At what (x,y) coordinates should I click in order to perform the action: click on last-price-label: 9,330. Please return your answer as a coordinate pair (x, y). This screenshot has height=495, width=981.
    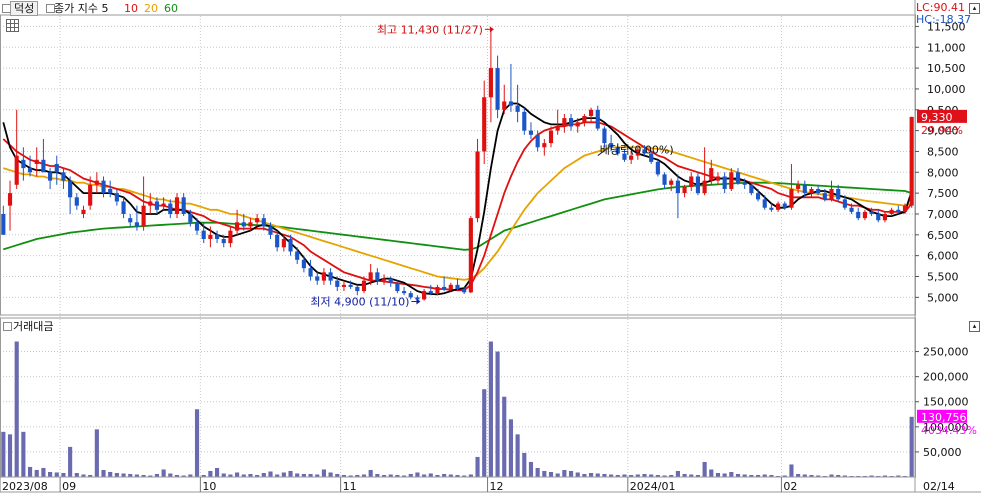
    Looking at the image, I should click on (937, 117).